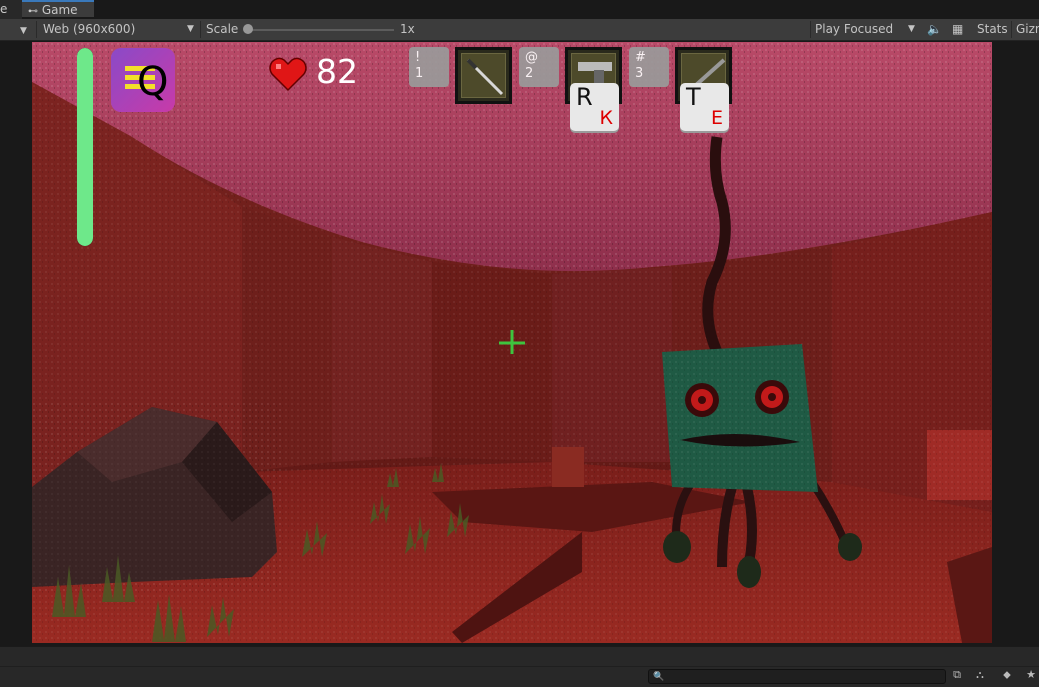  Describe the element at coordinates (957, 29) in the screenshot. I see `grid-icon: ▦` at that location.